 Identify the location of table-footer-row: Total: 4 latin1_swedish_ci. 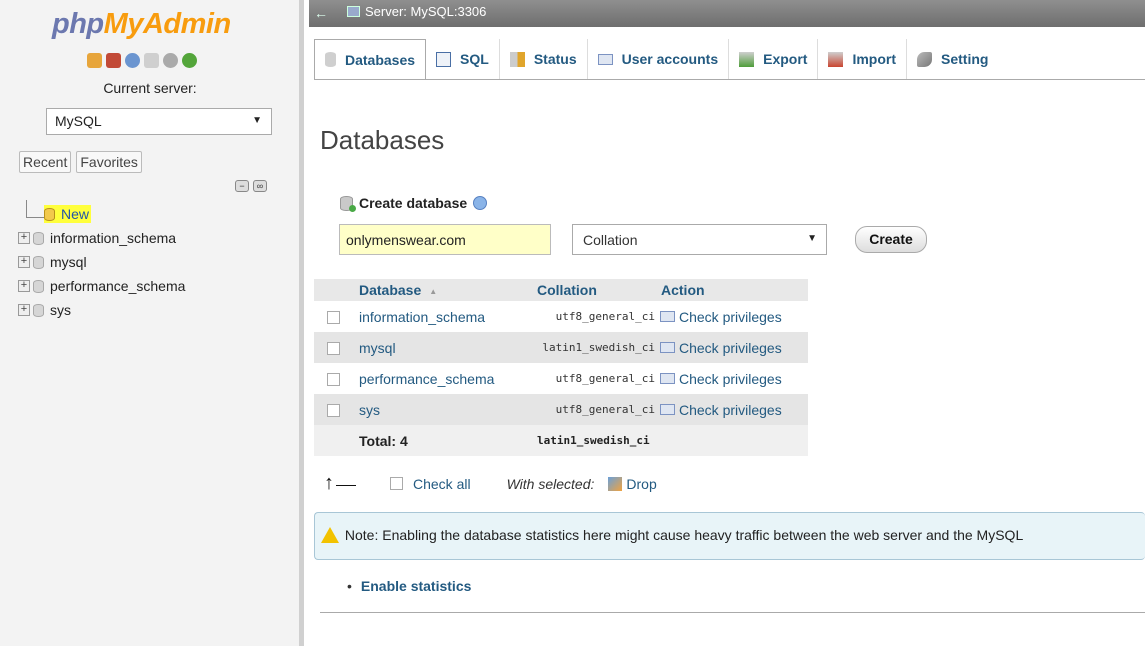
(561, 440).